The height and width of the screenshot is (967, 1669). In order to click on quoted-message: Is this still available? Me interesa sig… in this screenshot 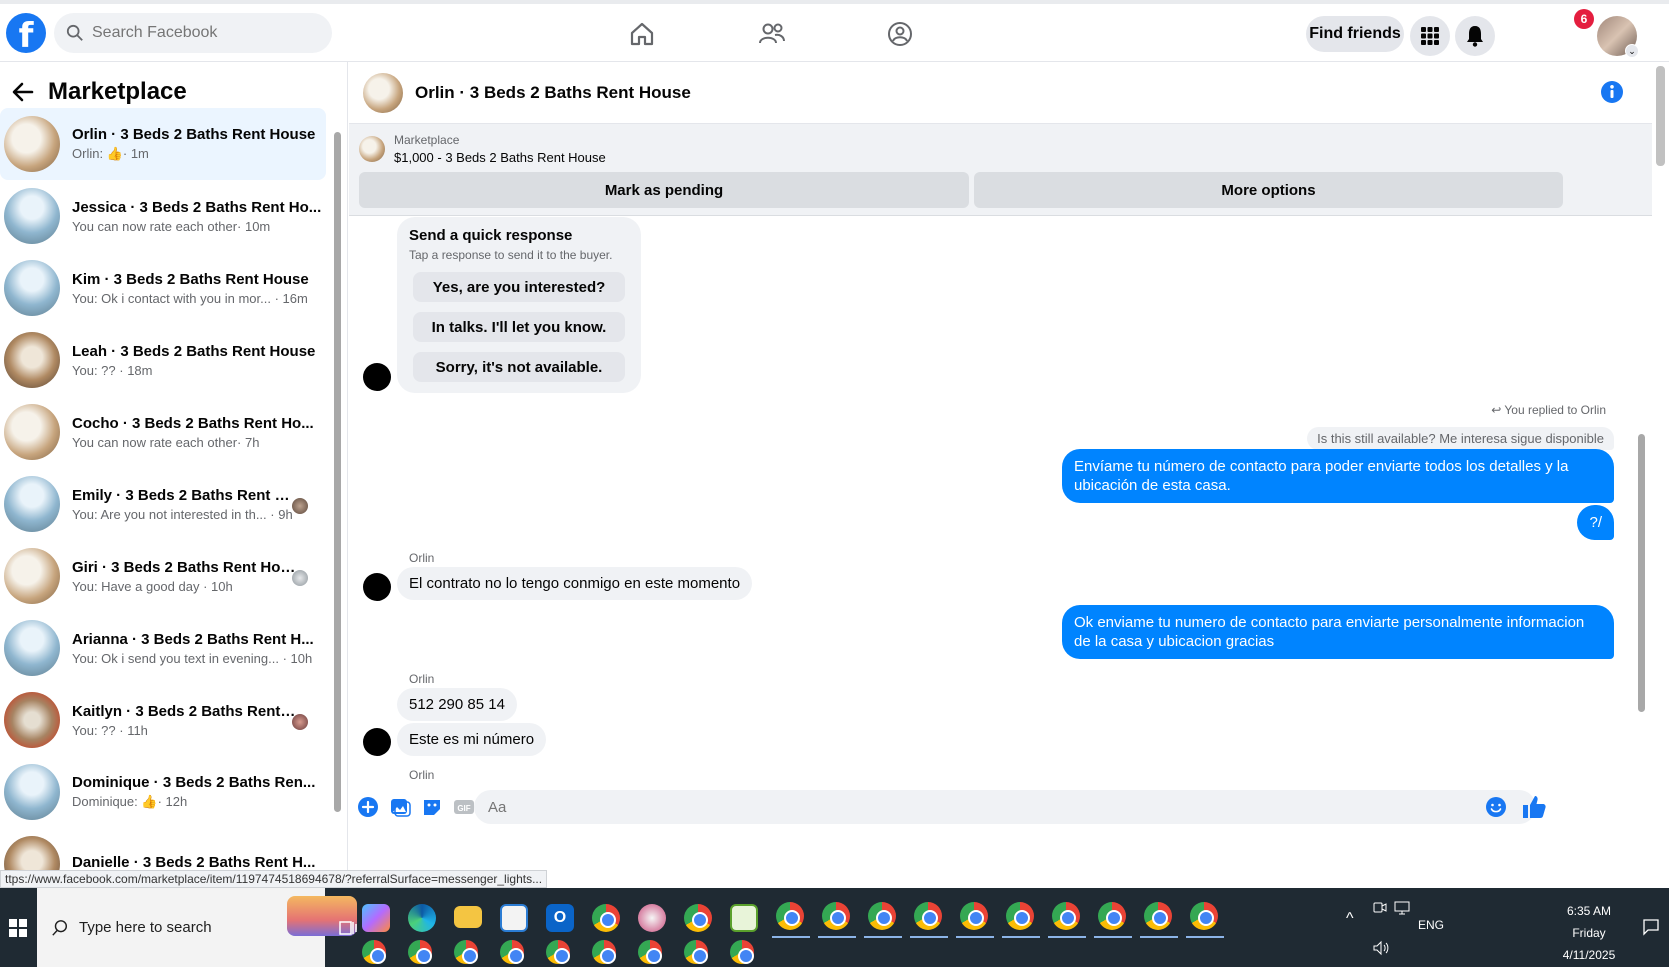, I will do `click(1460, 438)`.